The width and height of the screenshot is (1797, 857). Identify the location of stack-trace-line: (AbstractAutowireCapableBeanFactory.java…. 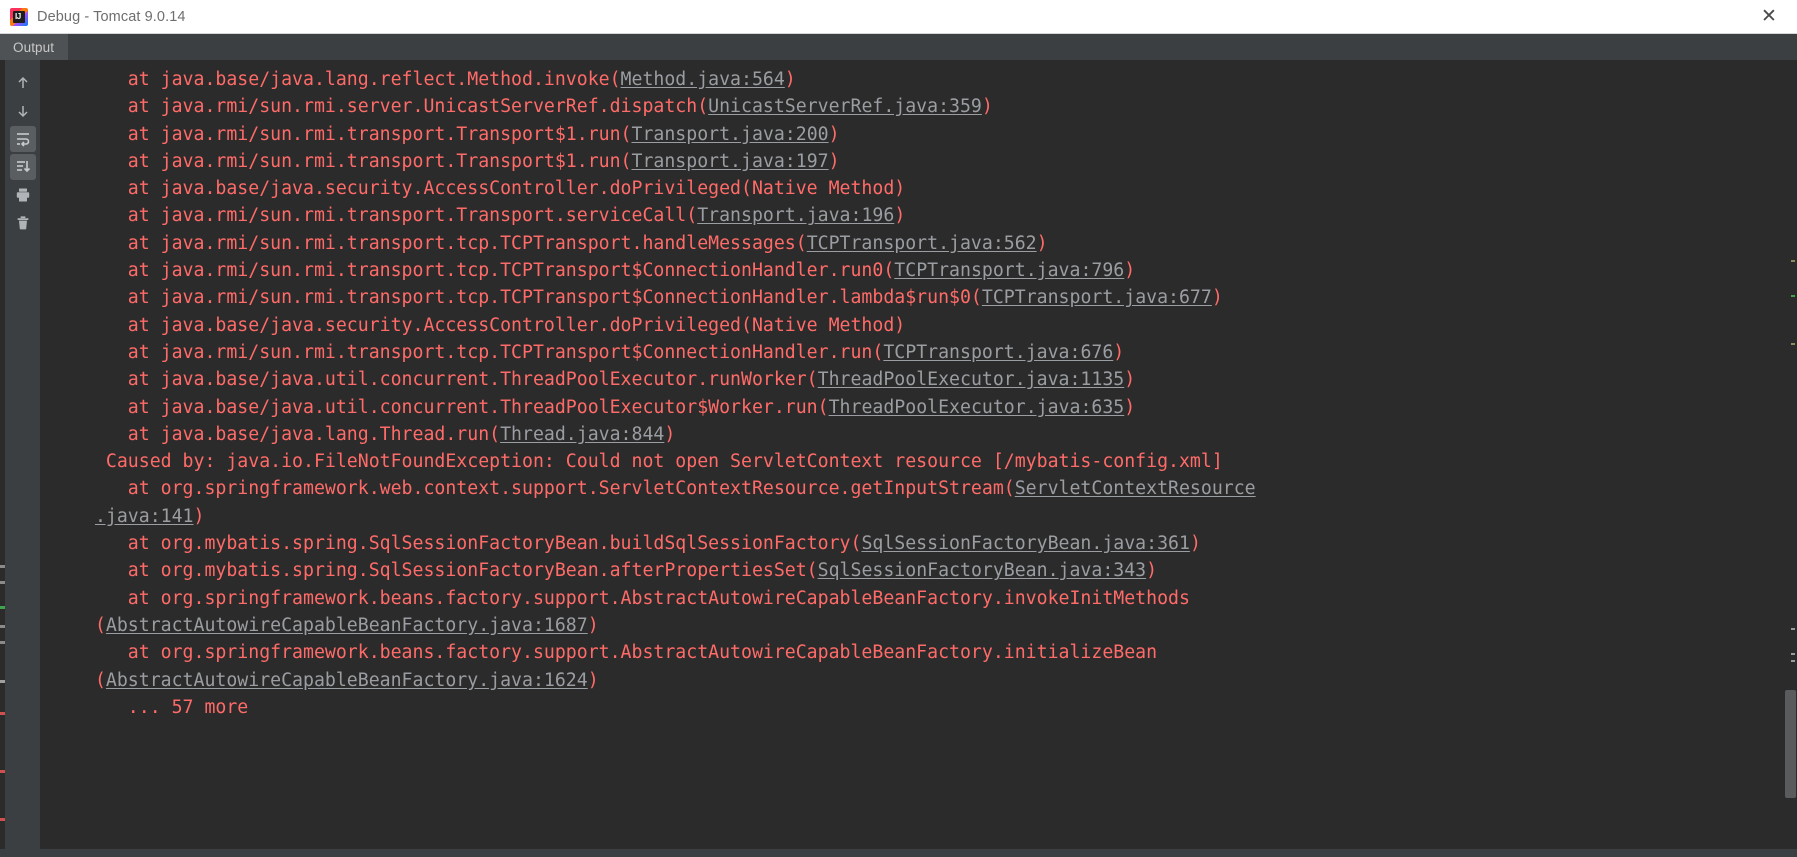
(933, 625).